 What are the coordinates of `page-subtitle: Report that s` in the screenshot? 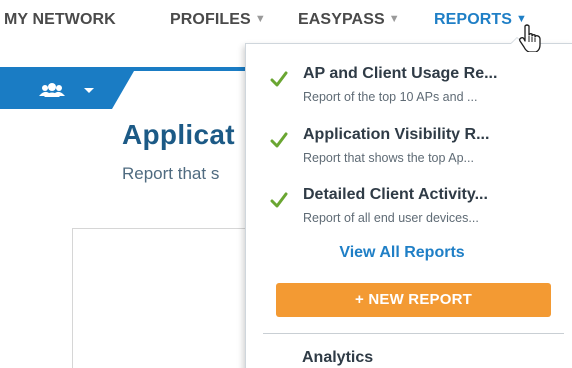 It's located at (171, 173).